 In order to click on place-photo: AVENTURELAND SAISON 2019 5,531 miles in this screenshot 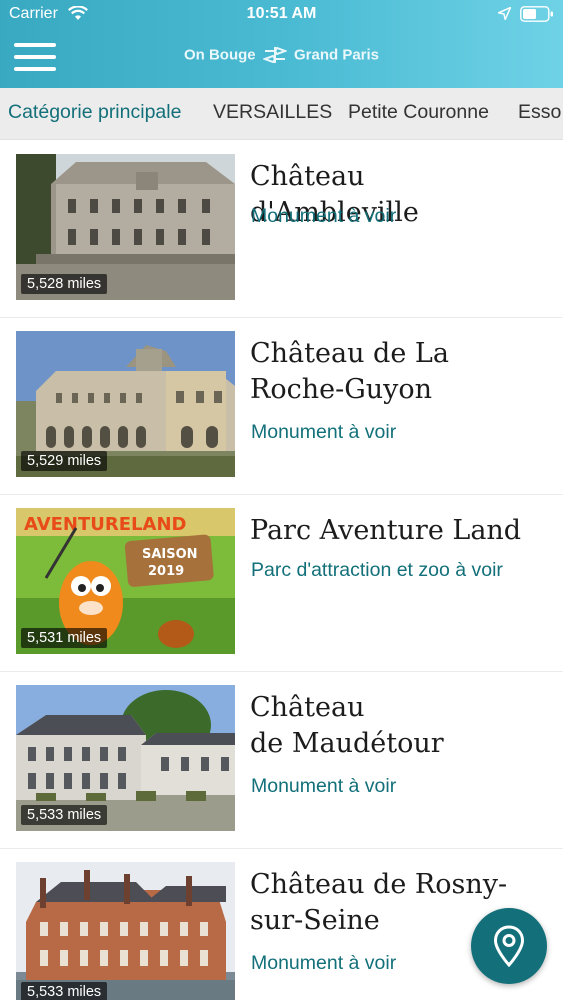, I will do `click(125, 581)`.